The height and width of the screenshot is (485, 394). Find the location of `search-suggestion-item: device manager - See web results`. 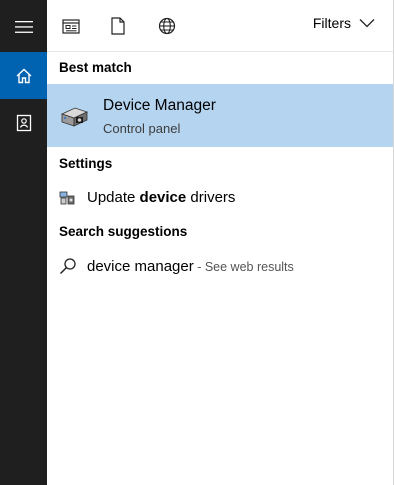

search-suggestion-item: device manager - See web results is located at coordinates (220, 266).